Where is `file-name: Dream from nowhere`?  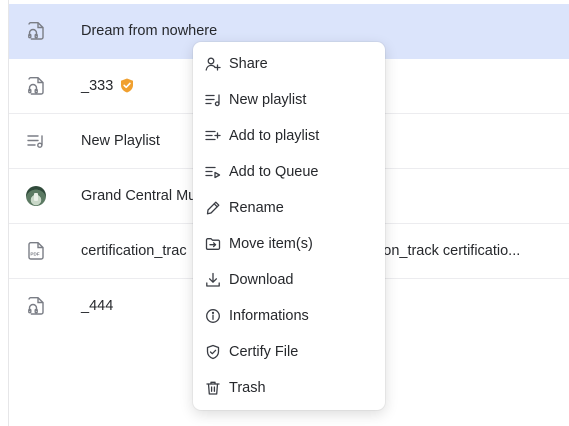 file-name: Dream from nowhere is located at coordinates (149, 31).